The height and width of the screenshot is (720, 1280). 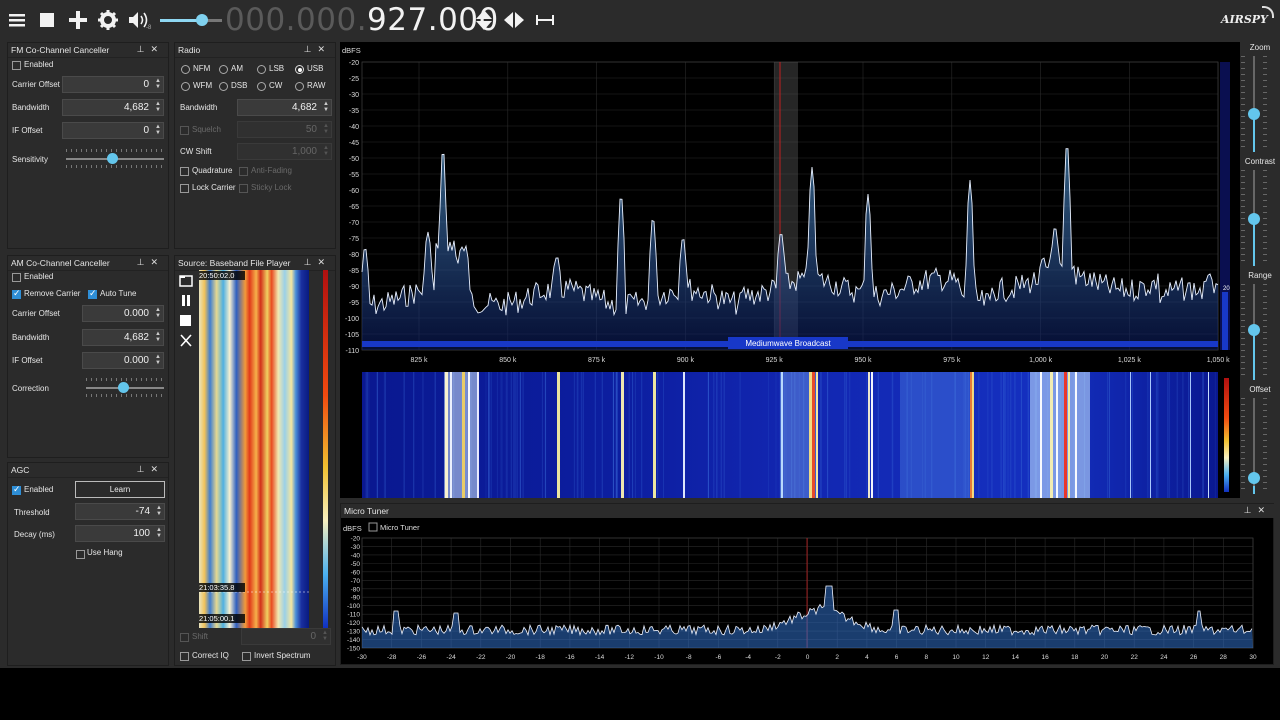 What do you see at coordinates (184, 171) in the screenshot?
I see `quadrature-checkbox` at bounding box center [184, 171].